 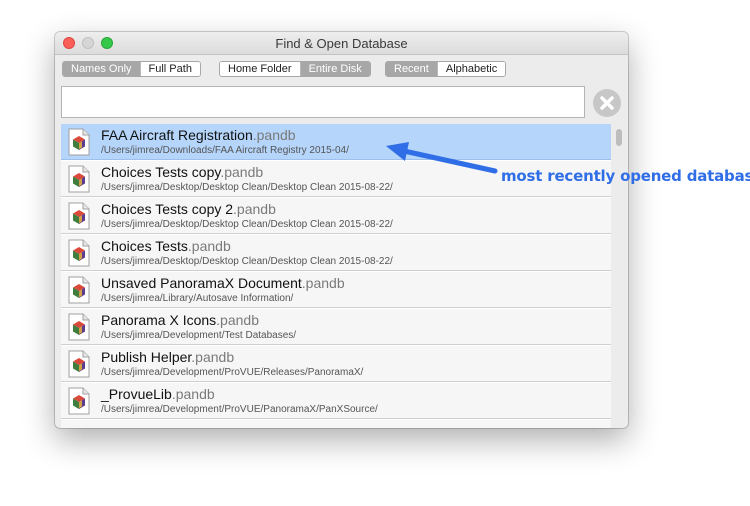 What do you see at coordinates (201, 283) in the screenshot?
I see `file-basename: Unsaved PanoramaX Document` at bounding box center [201, 283].